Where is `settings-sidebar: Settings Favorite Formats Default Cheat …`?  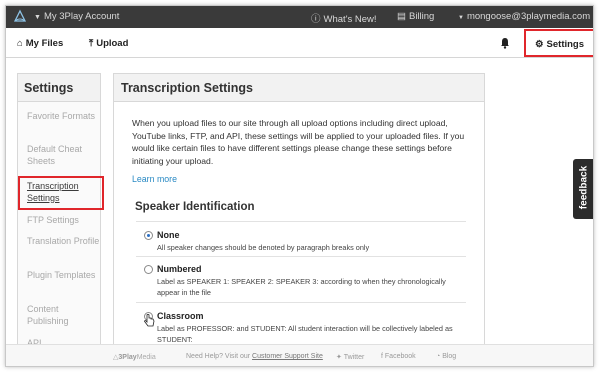 settings-sidebar: Settings Favorite Formats Default Cheat … is located at coordinates (59, 213).